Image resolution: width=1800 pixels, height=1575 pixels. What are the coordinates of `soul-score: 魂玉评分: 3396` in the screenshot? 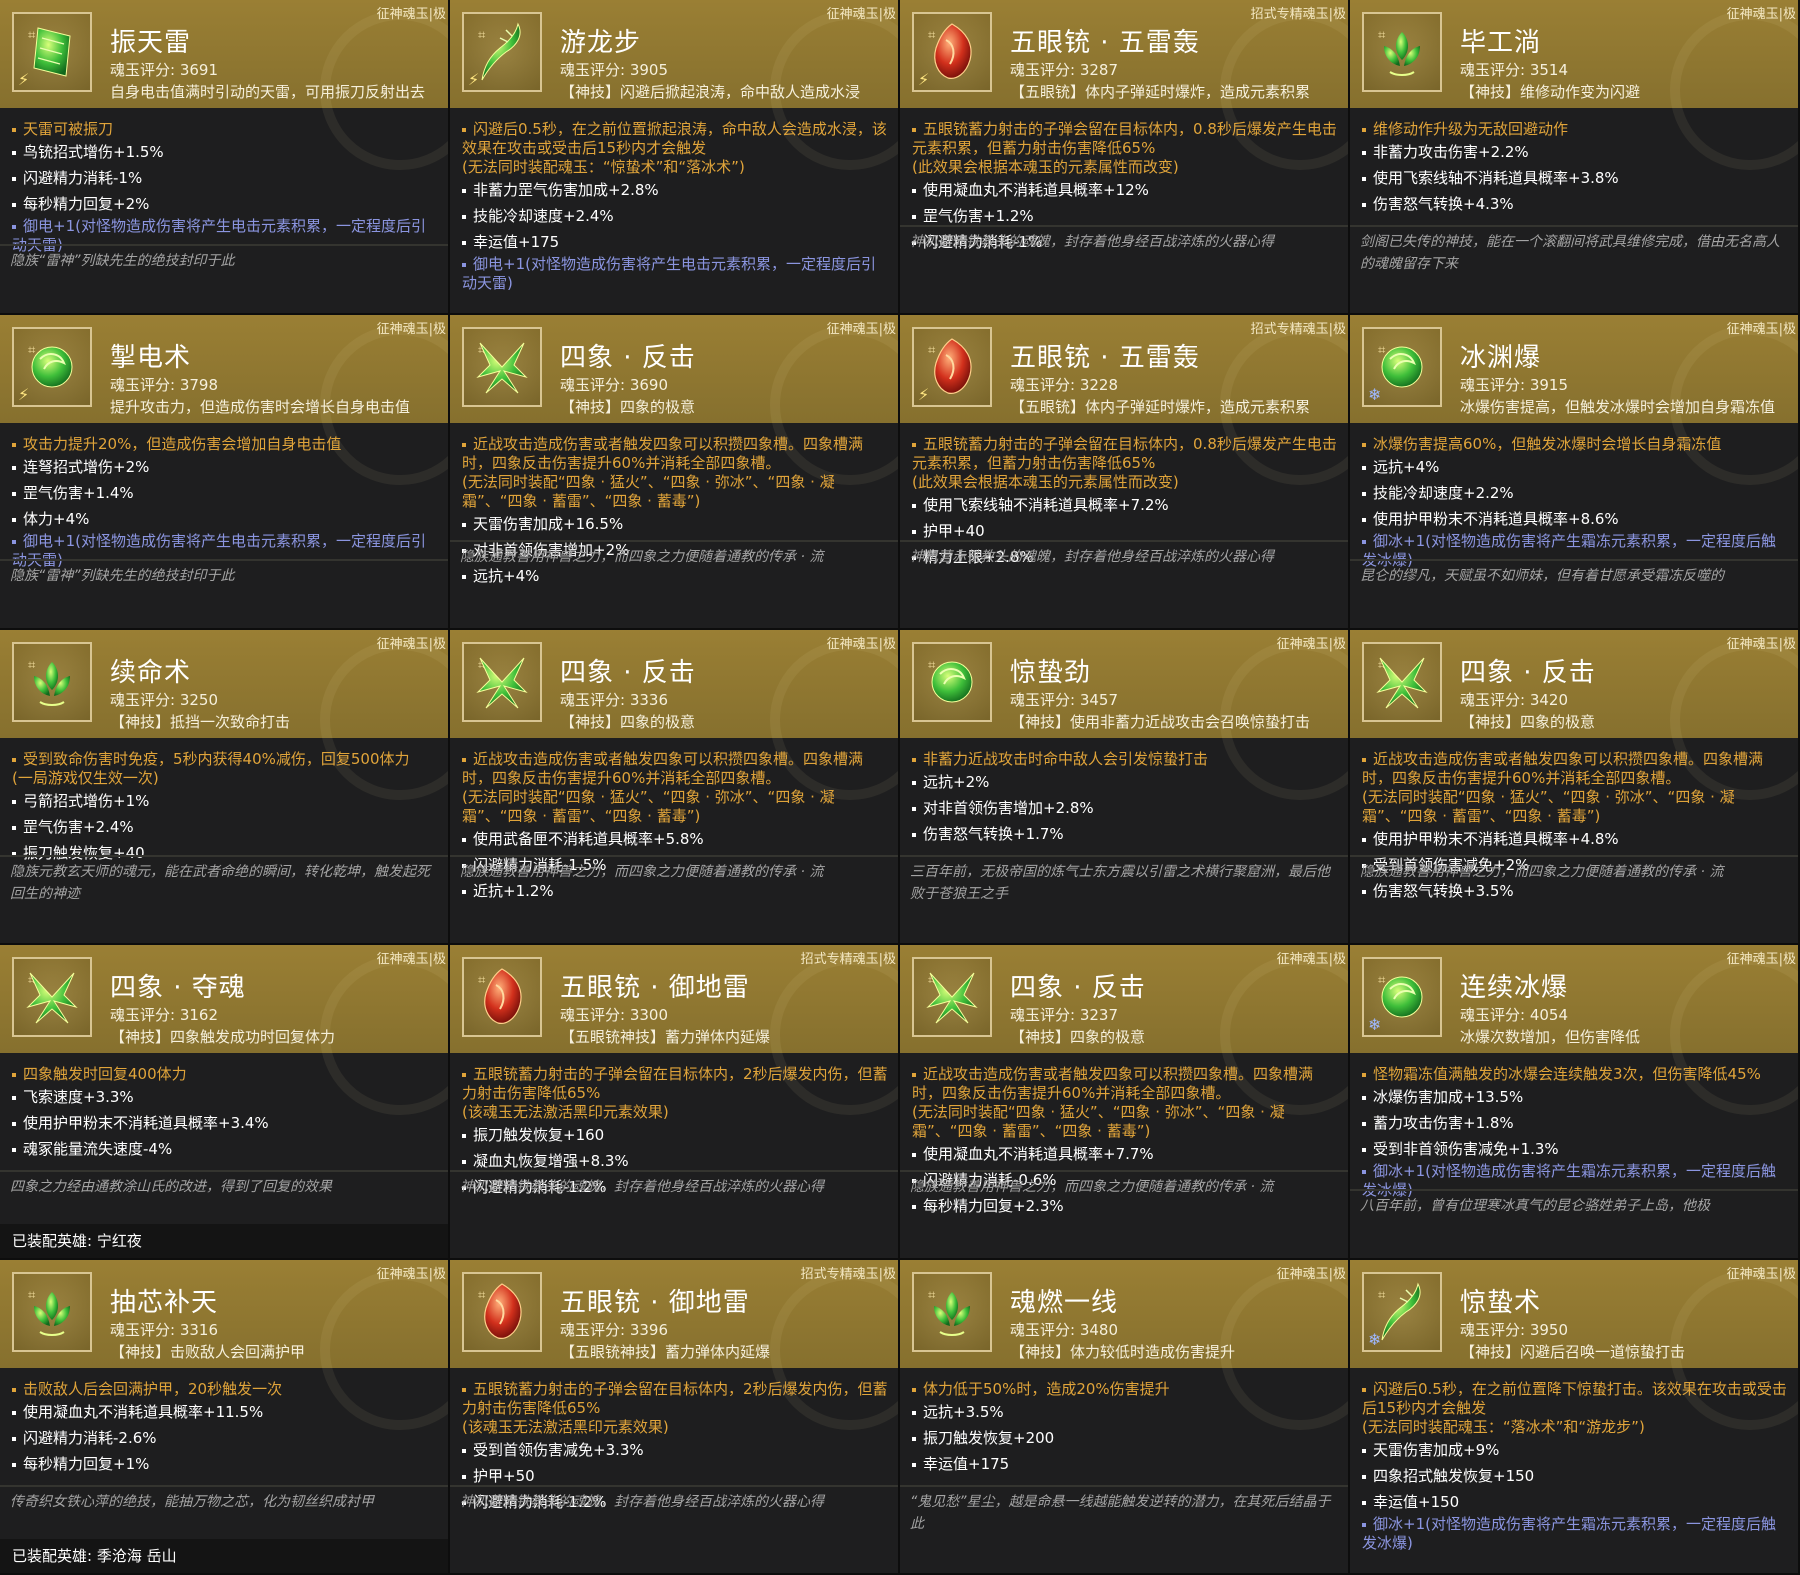 It's located at (614, 1330).